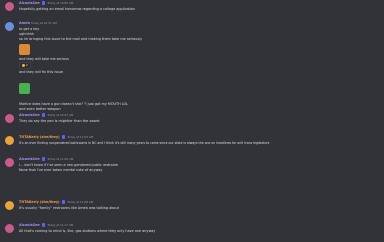 The height and width of the screenshot is (242, 384). What do you see at coordinates (24, 23) in the screenshot?
I see `username: Ameb` at bounding box center [24, 23].